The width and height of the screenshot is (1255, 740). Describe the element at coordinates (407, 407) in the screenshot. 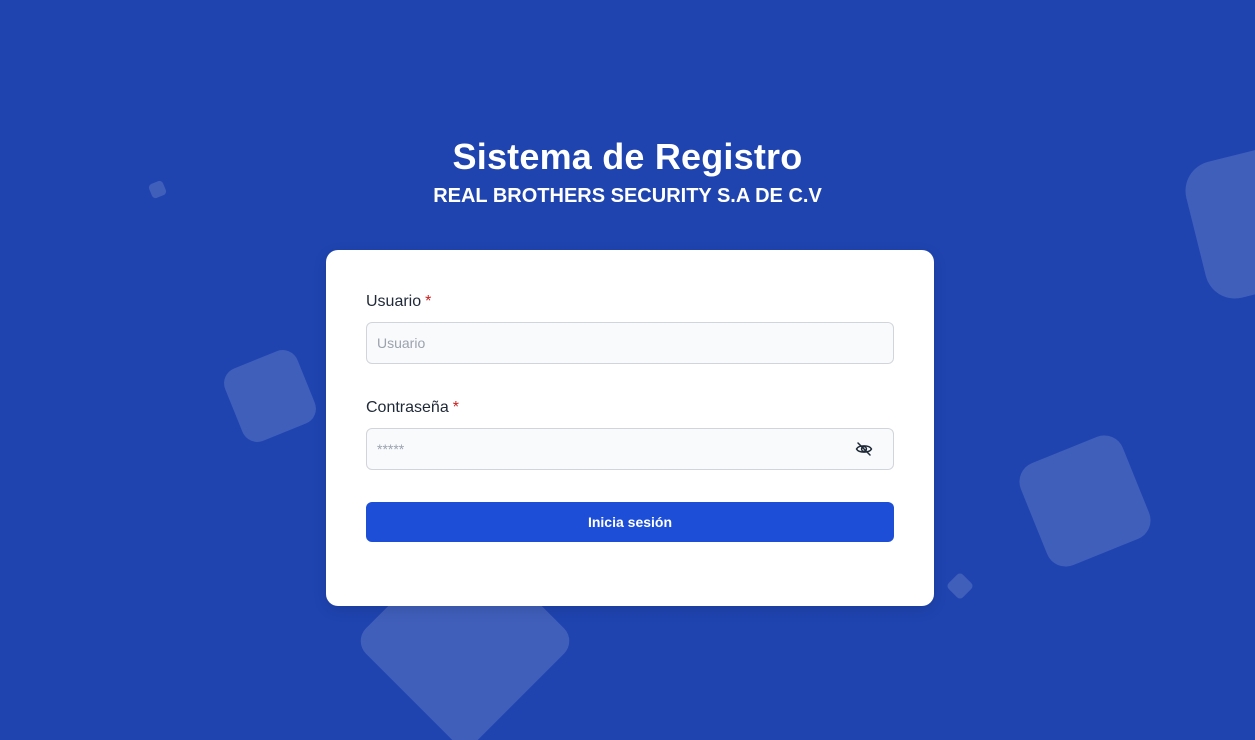

I see `password-label-text: Contraseña` at that location.